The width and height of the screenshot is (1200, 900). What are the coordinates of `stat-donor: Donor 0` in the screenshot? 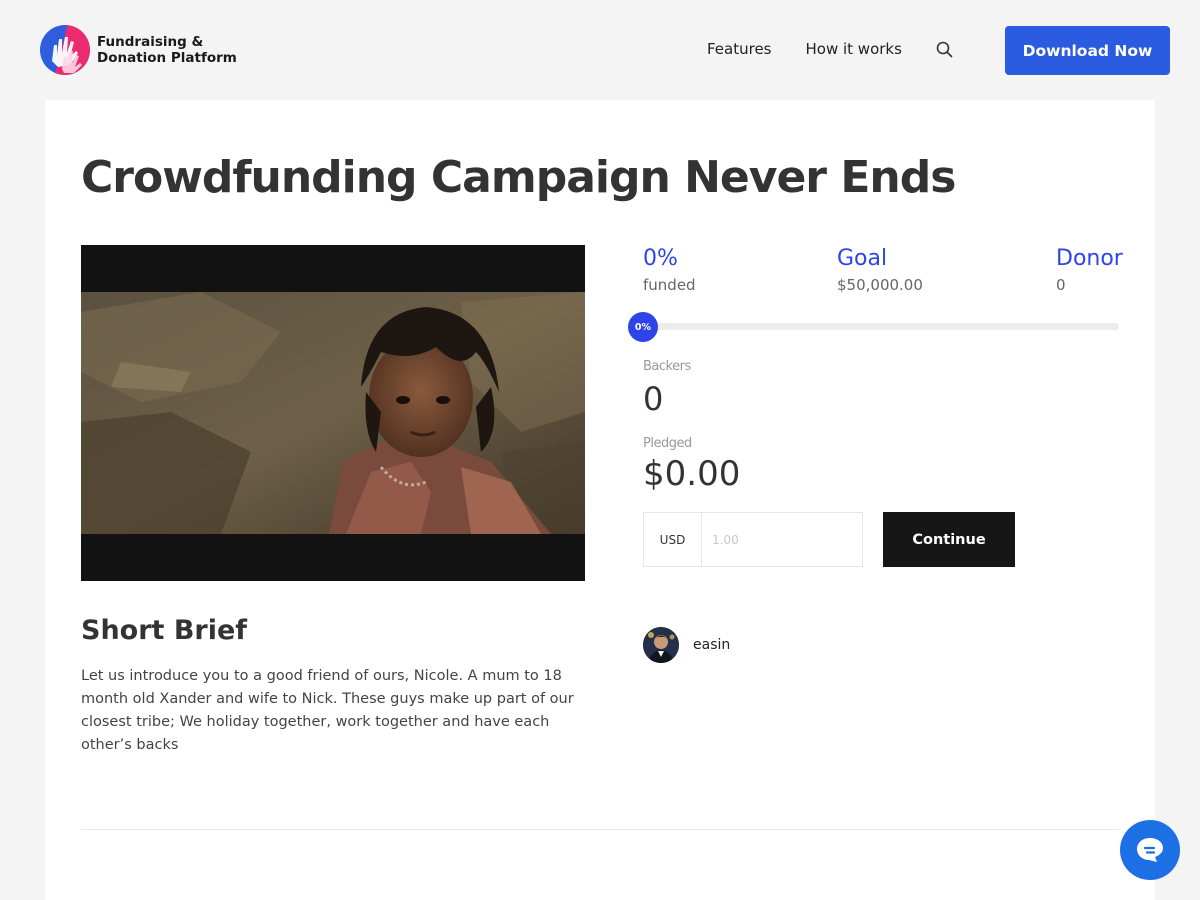 It's located at (1089, 269).